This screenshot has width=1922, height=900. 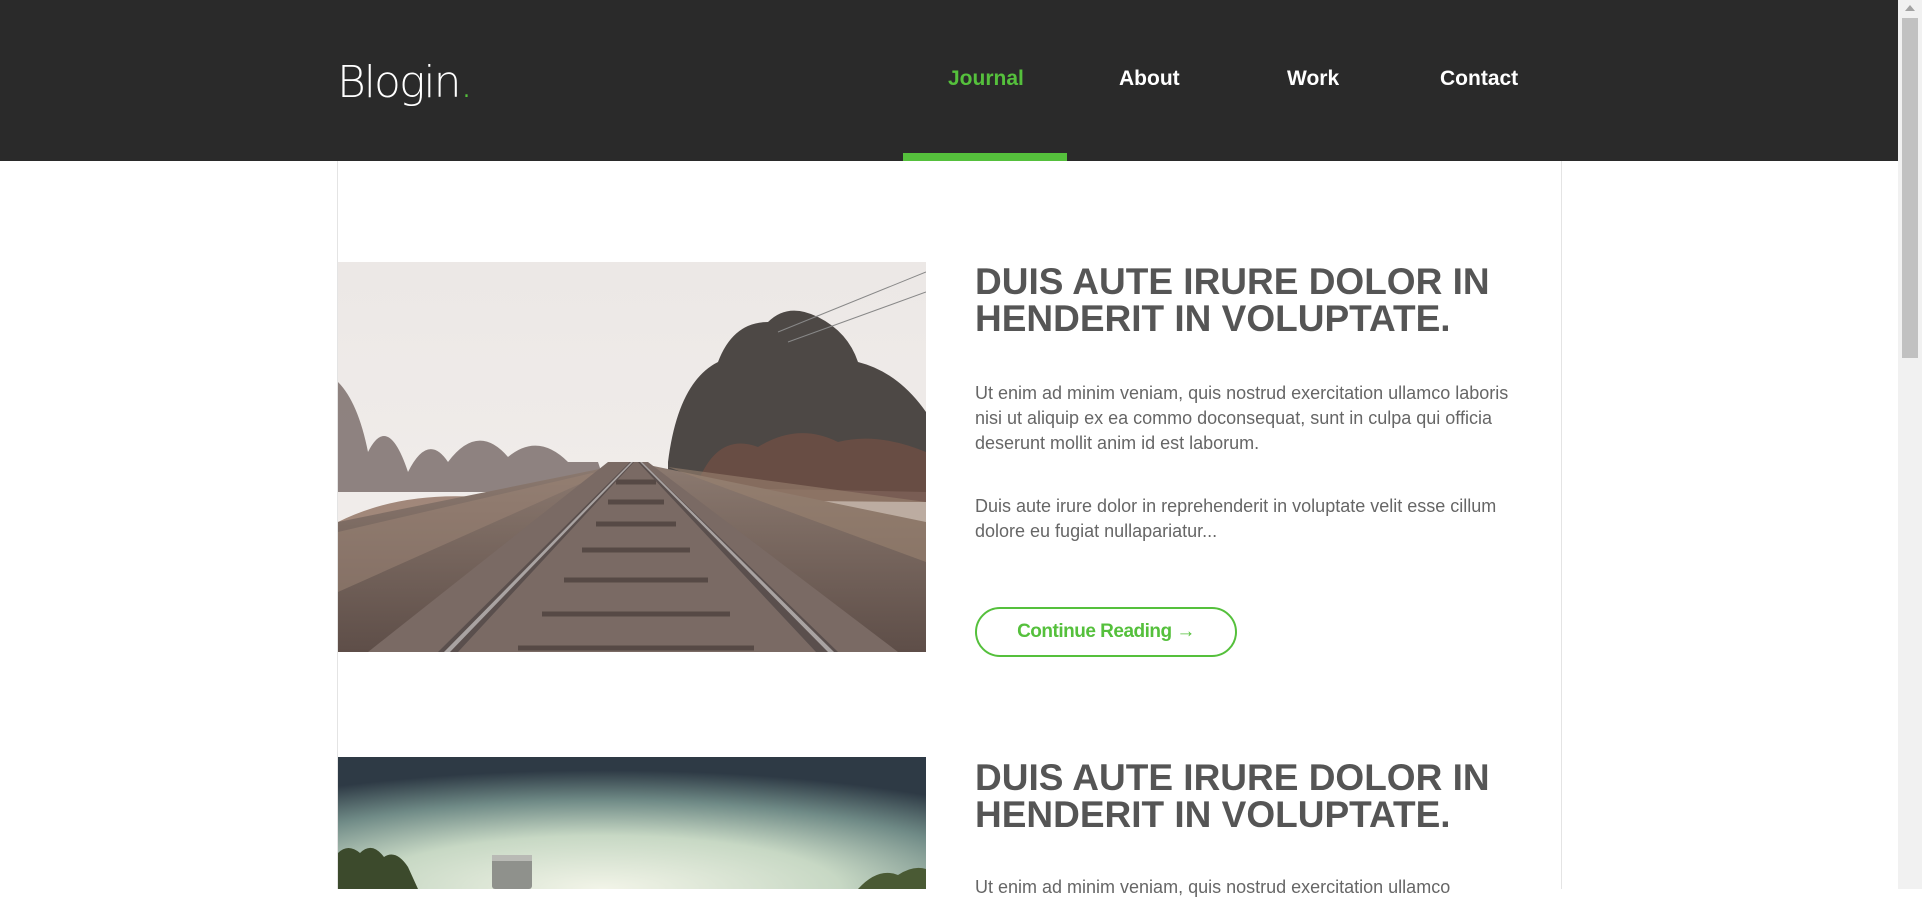 I want to click on site-logo: Blogin., so click(x=405, y=82).